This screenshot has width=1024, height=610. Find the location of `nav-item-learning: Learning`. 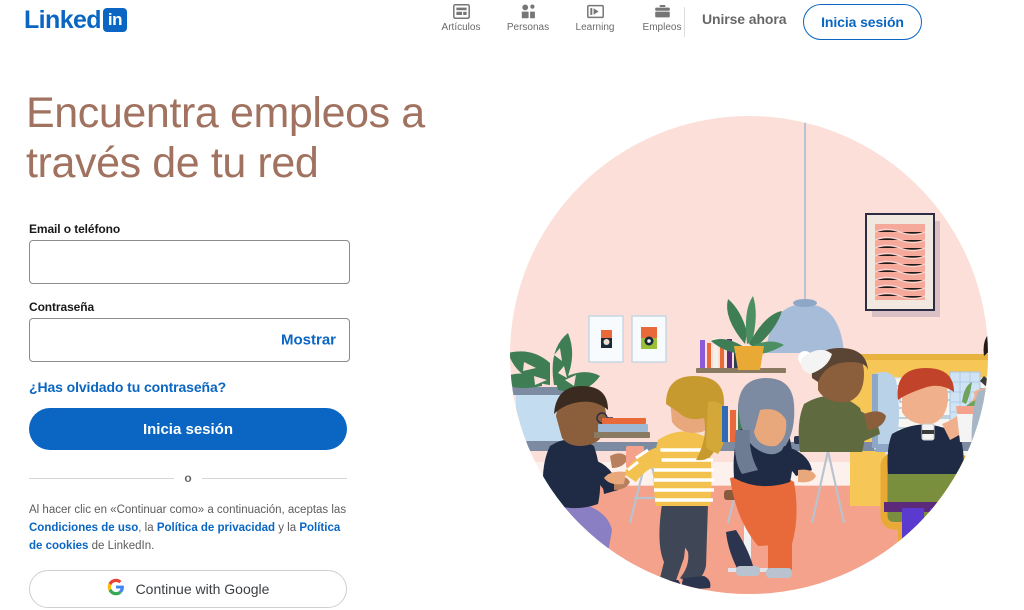

nav-item-learning: Learning is located at coordinates (595, 17).